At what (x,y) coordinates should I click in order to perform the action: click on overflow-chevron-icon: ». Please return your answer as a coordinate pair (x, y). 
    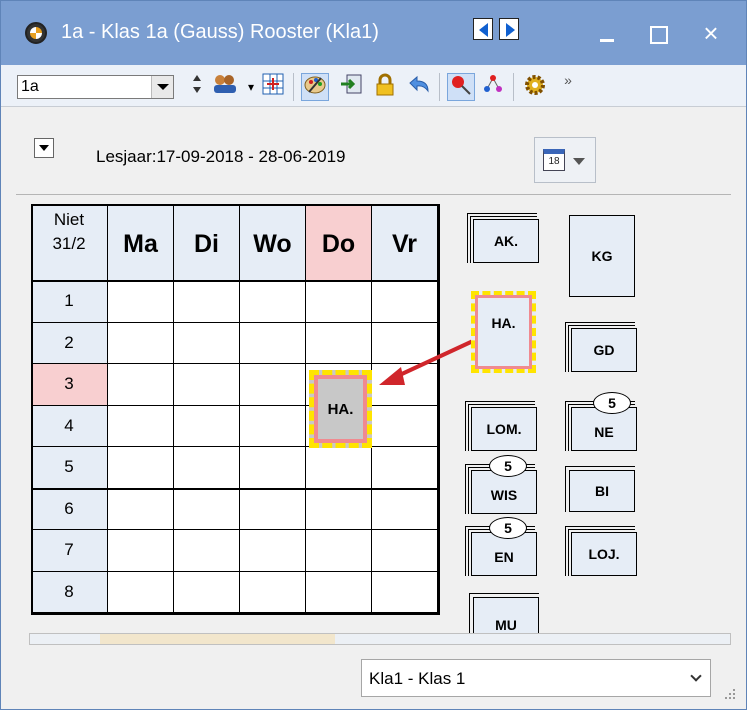
    Looking at the image, I should click on (568, 87).